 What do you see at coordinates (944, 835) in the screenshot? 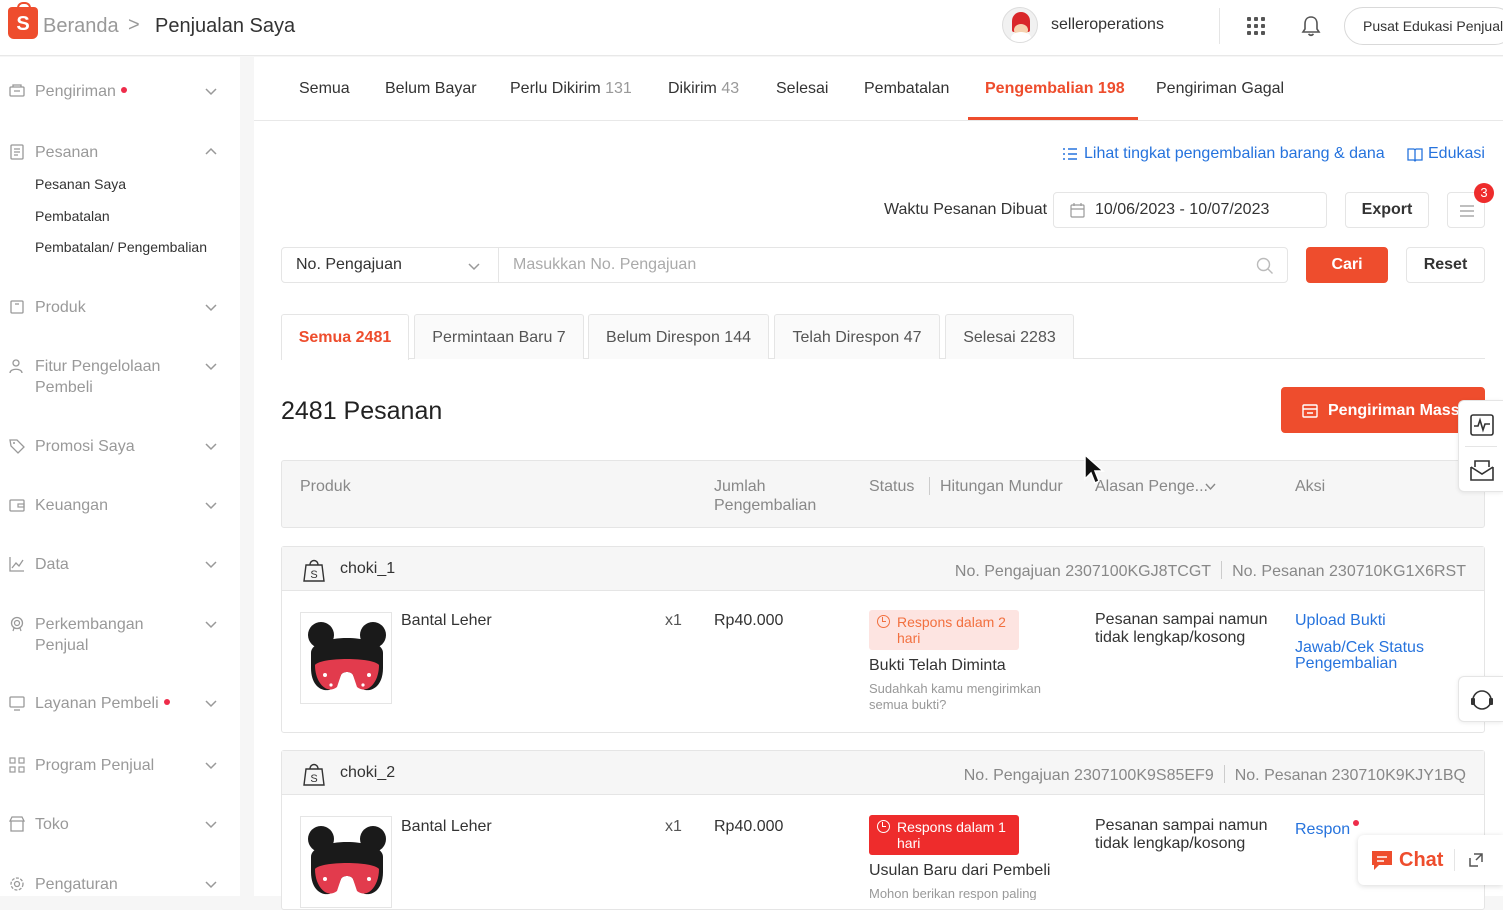
I see `response-deadline-badge: Respons dalam 1 hari` at bounding box center [944, 835].